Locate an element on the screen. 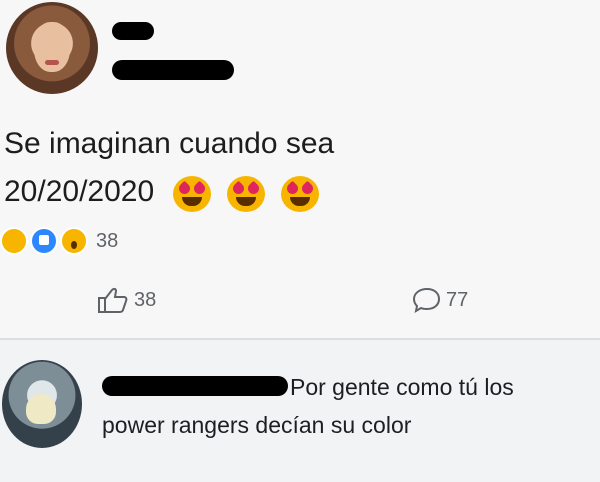 Image resolution: width=600 pixels, height=482 pixels. reactions-summary: 38 is located at coordinates (59, 241).